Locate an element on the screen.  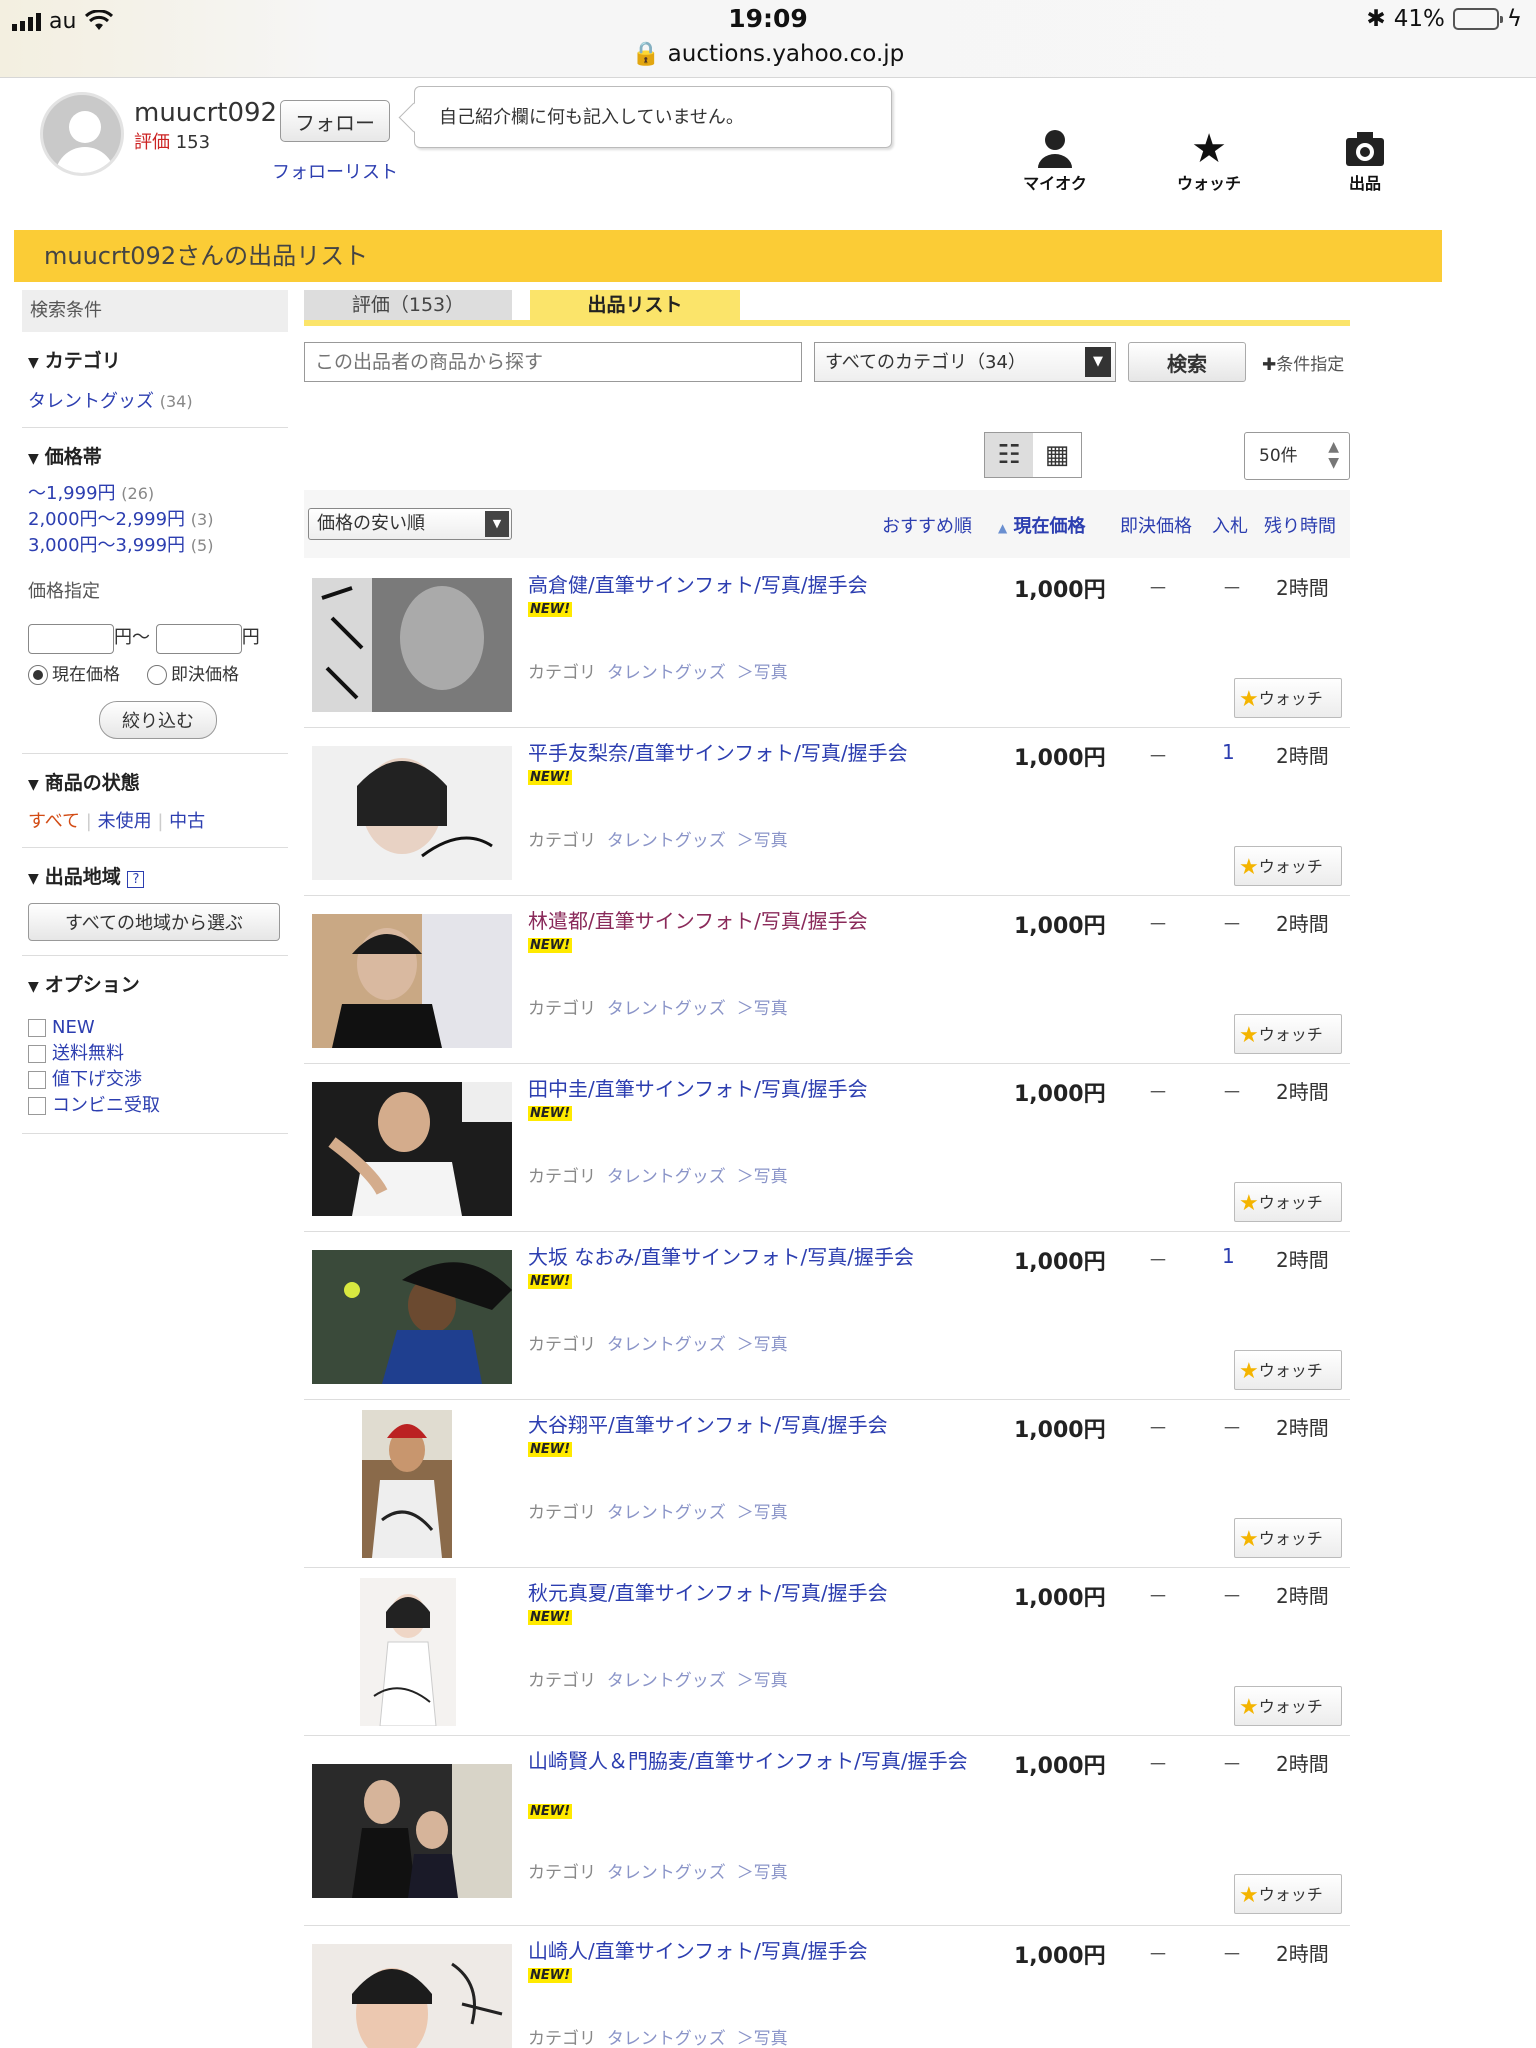
cond-all-link: すべて is located at coordinates (54, 821).